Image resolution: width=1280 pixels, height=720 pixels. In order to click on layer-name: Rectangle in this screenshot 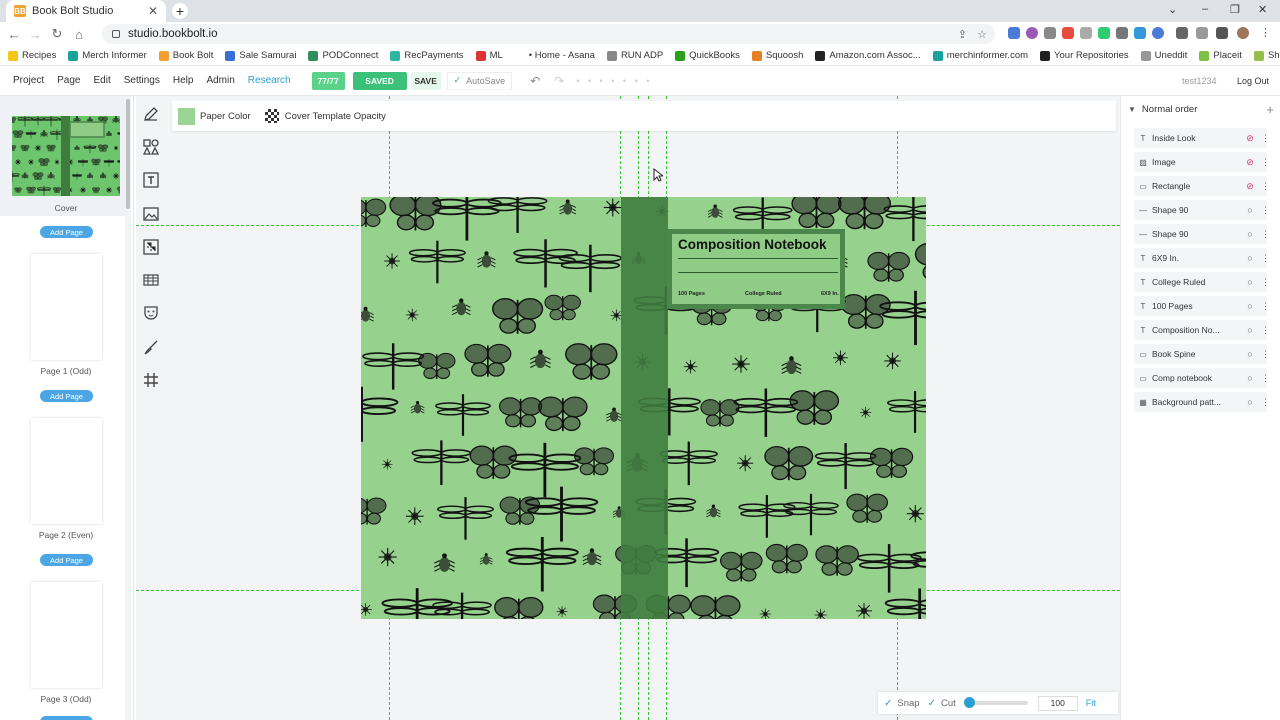, I will do `click(1198, 186)`.